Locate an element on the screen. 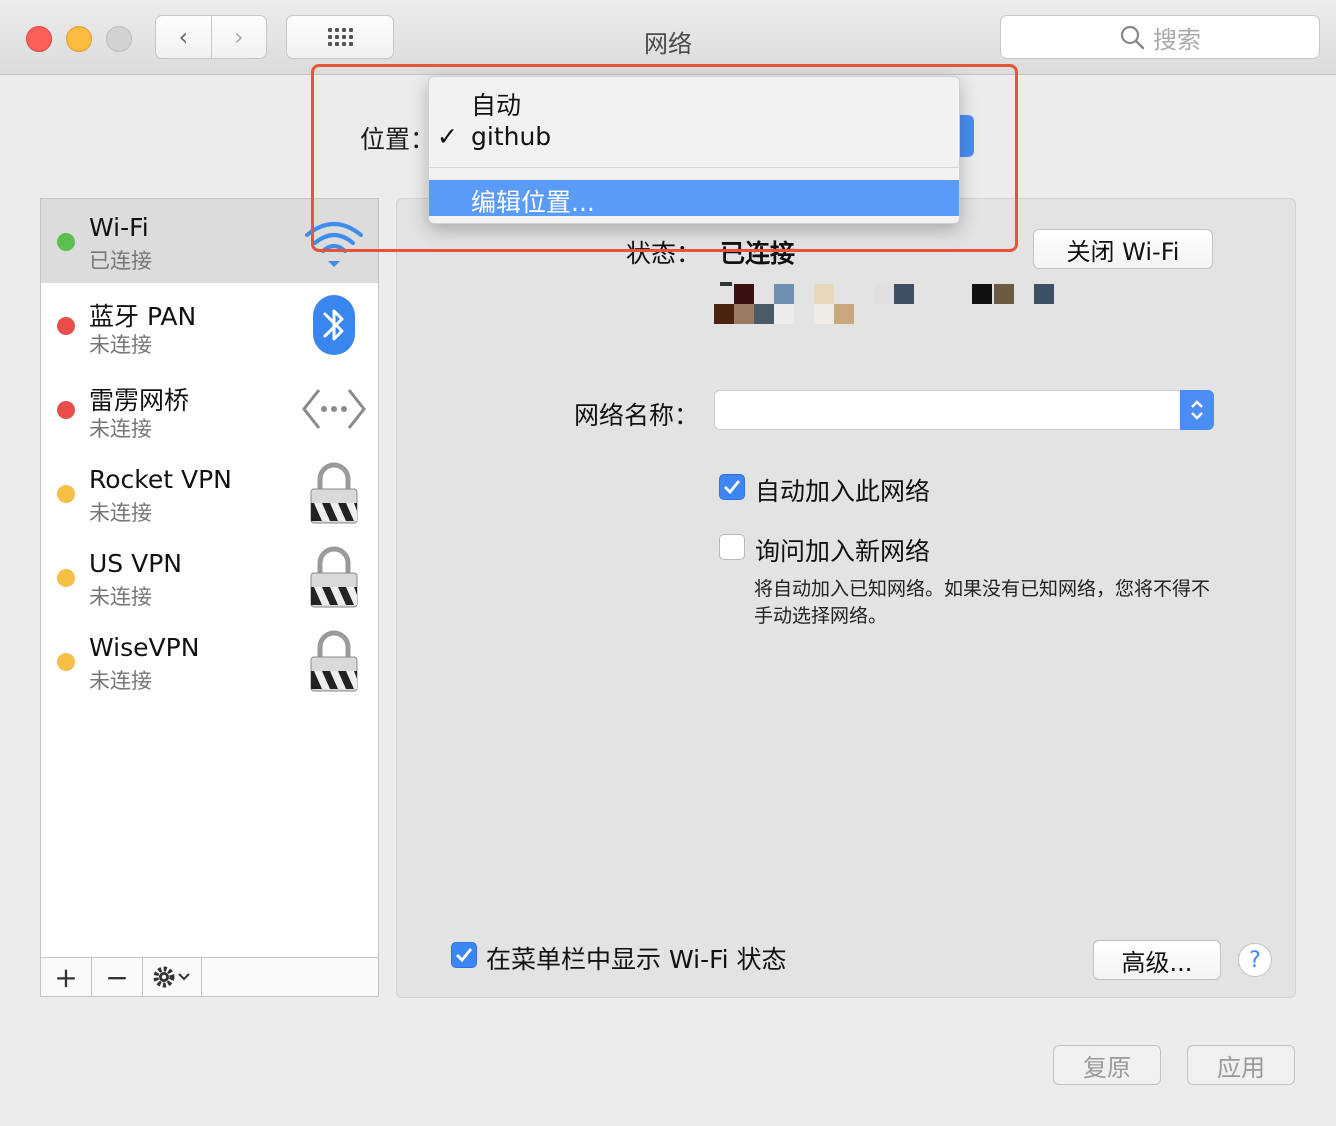 The image size is (1336, 1126). show-menubar-checkbox is located at coordinates (464, 955).